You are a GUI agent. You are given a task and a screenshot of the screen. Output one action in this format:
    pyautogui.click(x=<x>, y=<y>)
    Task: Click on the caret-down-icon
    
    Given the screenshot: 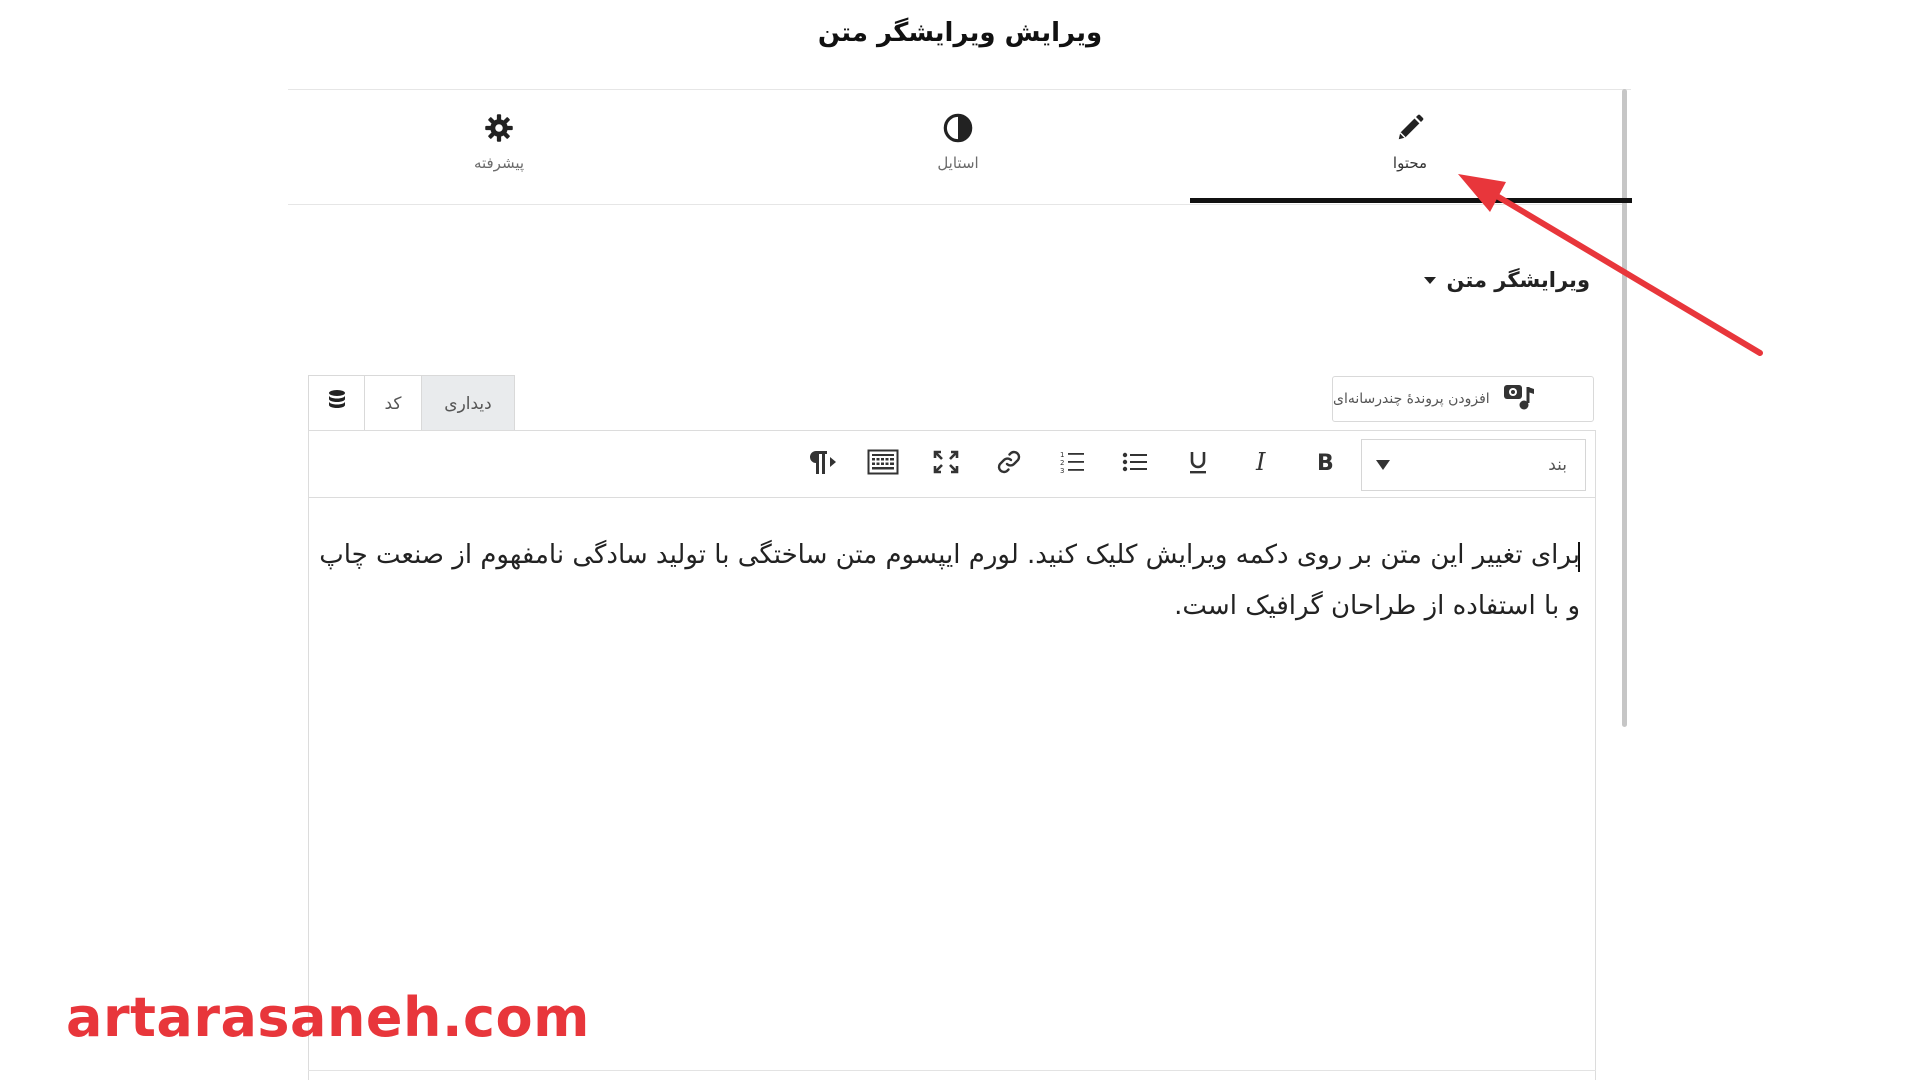 What is the action you would take?
    pyautogui.click(x=1430, y=280)
    